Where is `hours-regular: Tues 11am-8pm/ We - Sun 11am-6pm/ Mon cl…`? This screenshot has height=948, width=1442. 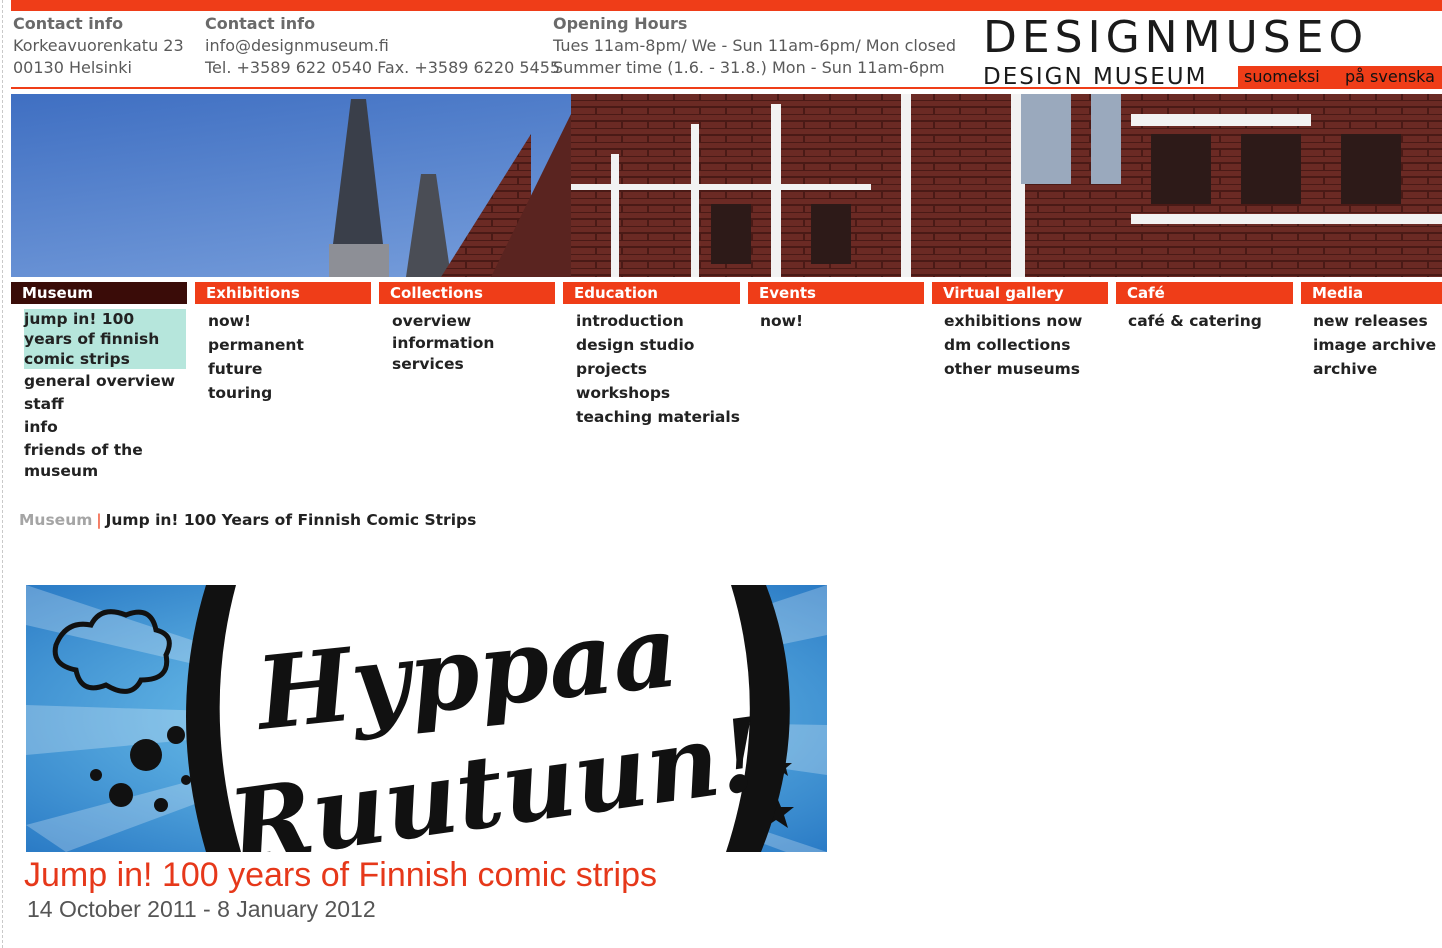
hours-regular: Tues 11am-8pm/ We - Sun 11am-6pm/ Mon cl… is located at coordinates (754, 45).